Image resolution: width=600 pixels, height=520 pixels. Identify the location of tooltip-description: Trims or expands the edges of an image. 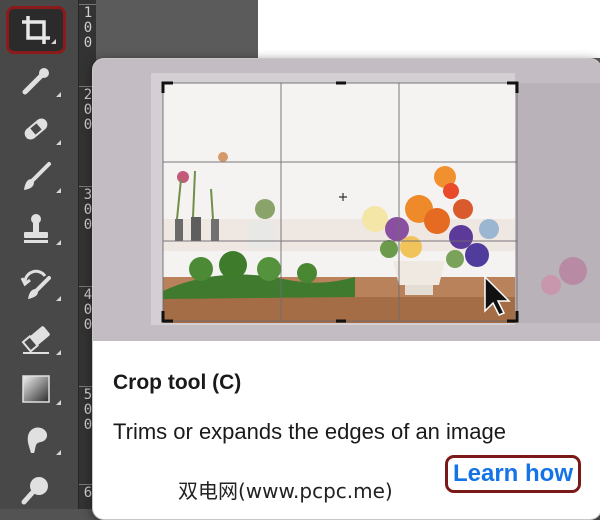
(309, 431).